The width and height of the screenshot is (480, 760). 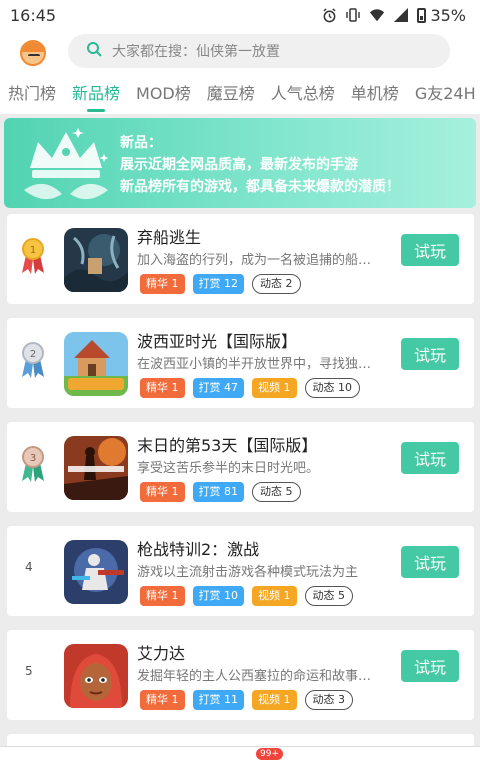 I want to click on game-tags: 精华 1 打赏 81 动态 5, so click(x=220, y=492).